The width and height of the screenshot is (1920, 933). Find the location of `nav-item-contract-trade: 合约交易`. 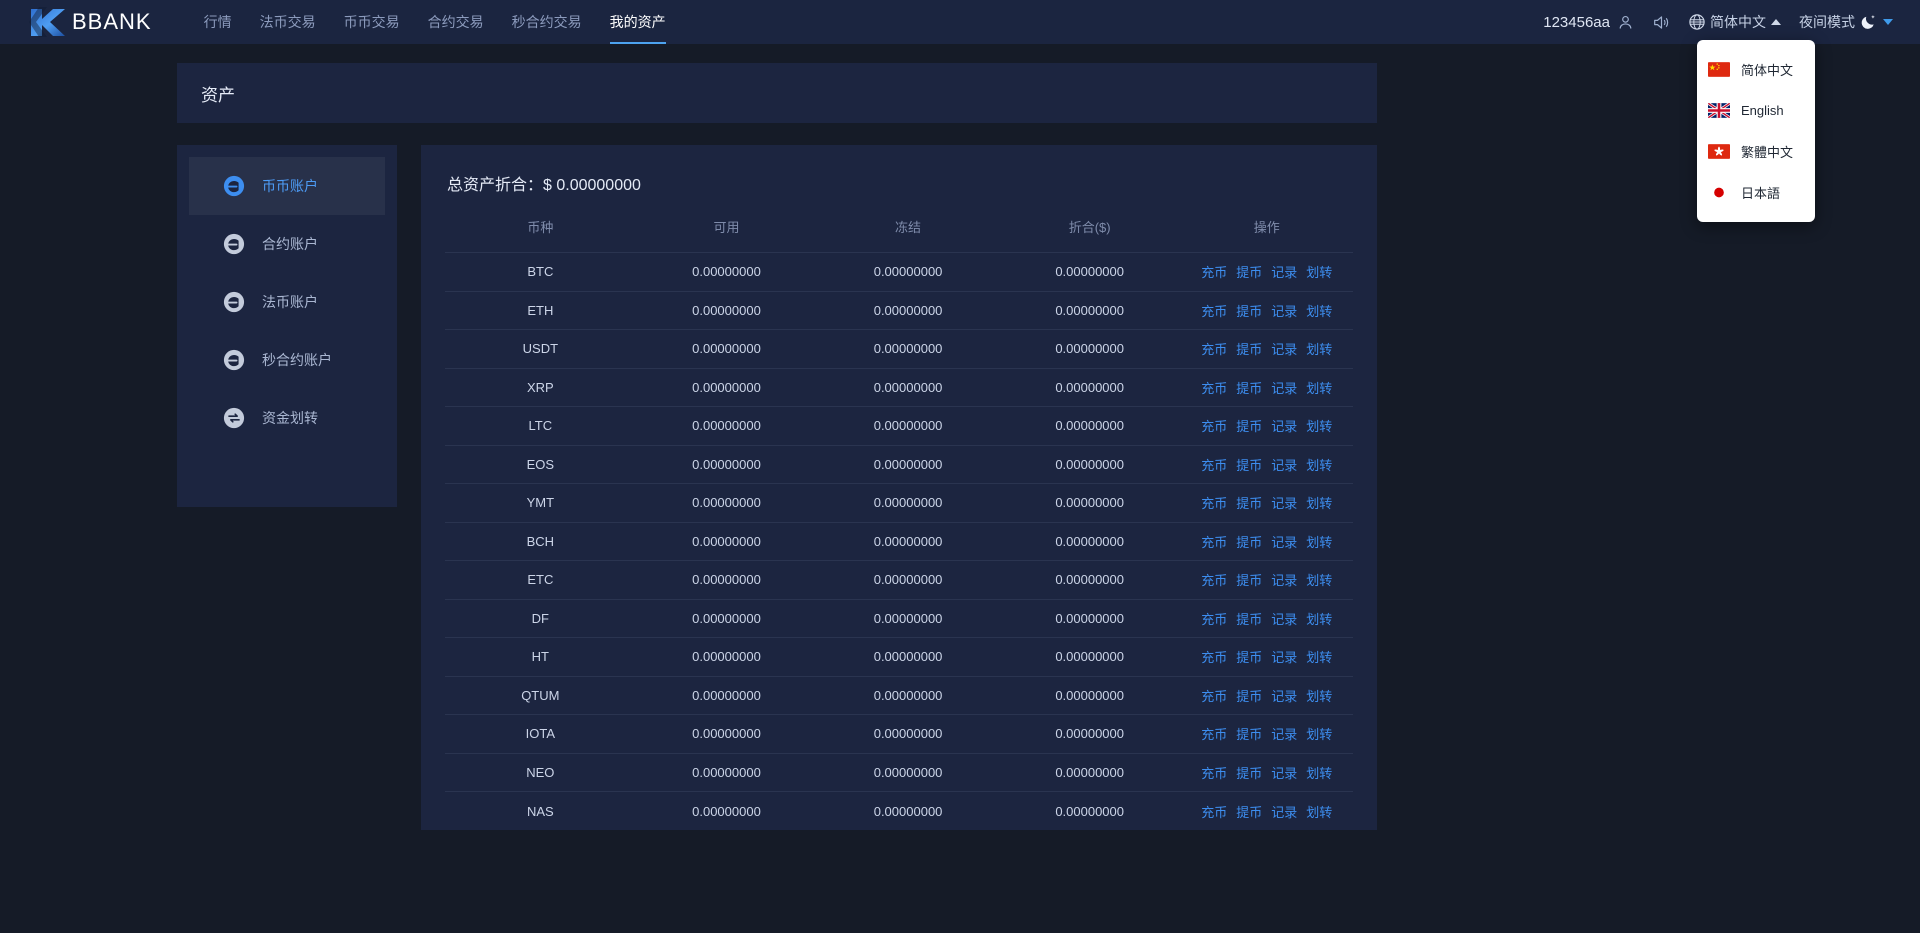

nav-item-contract-trade: 合约交易 is located at coordinates (456, 22).